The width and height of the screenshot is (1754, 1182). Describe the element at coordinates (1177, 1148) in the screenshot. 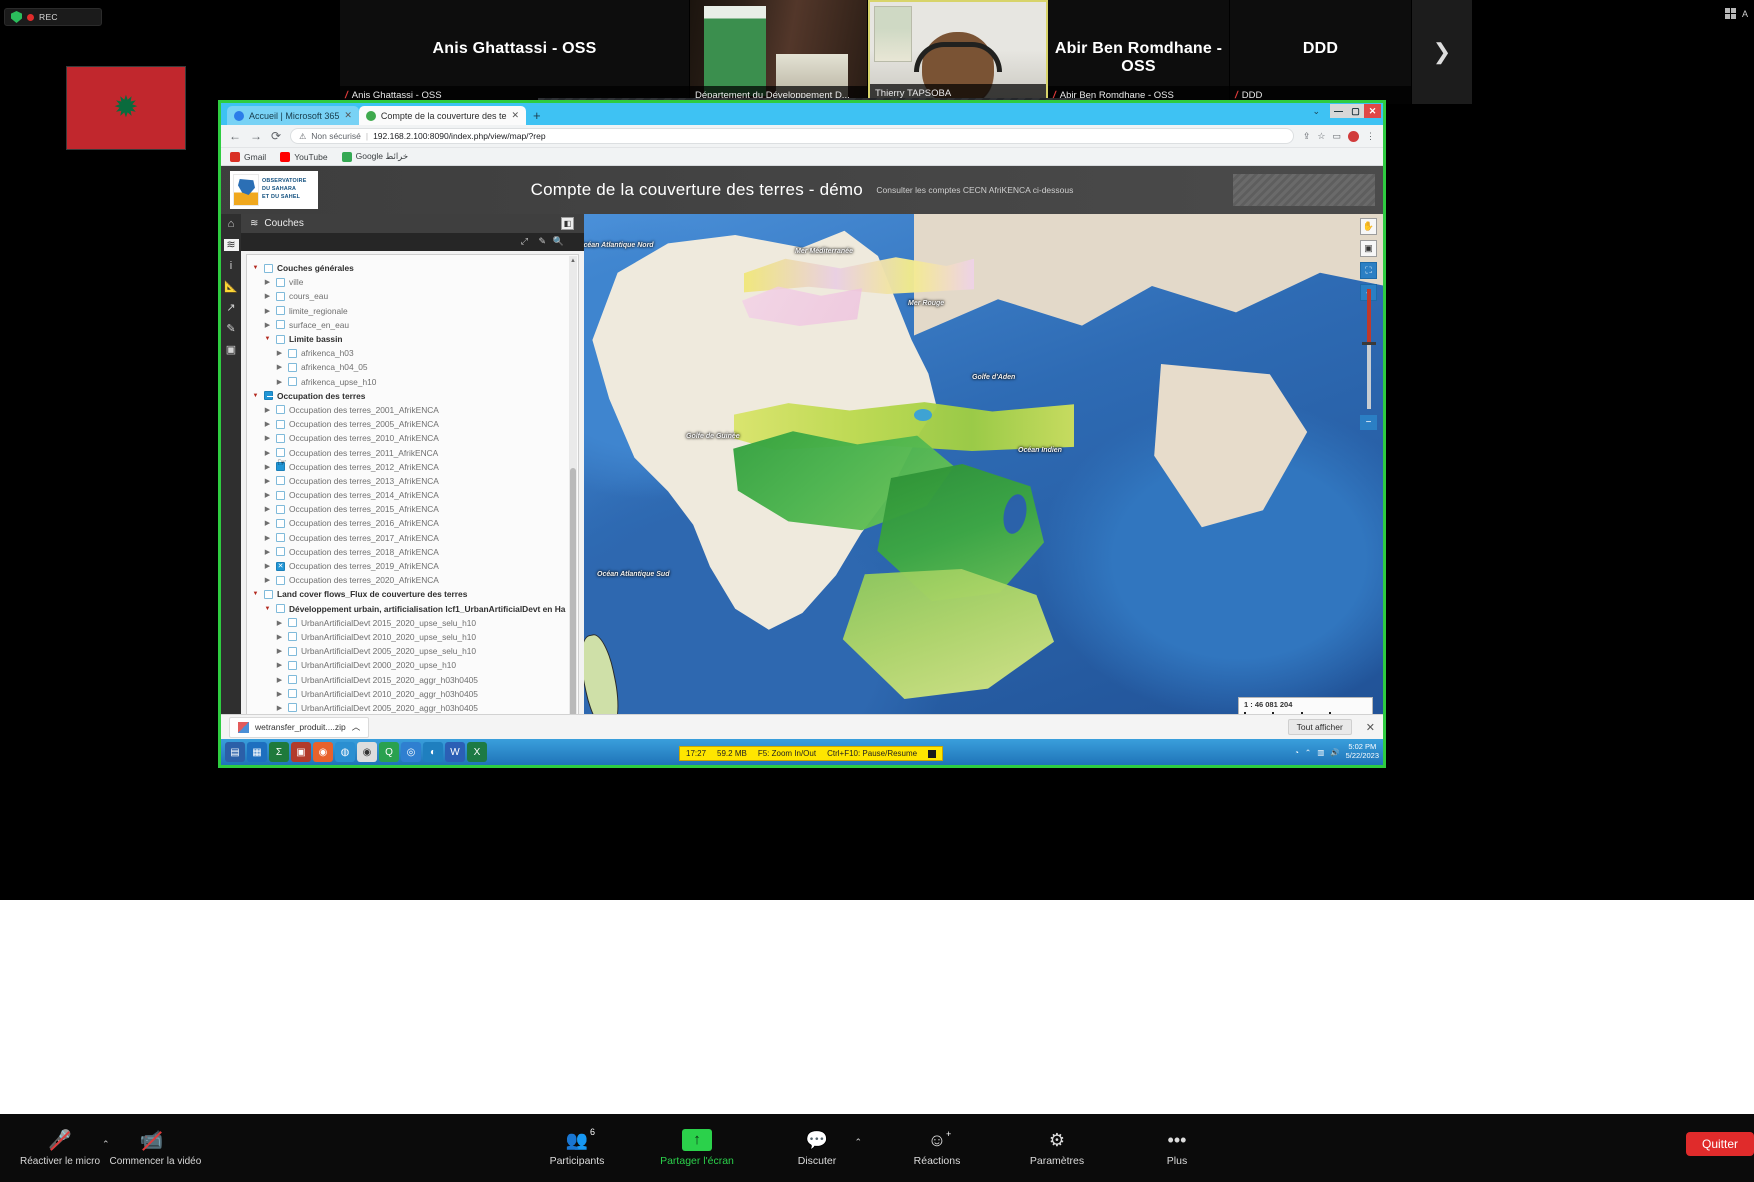

I see `more-button: ••• Plus` at that location.